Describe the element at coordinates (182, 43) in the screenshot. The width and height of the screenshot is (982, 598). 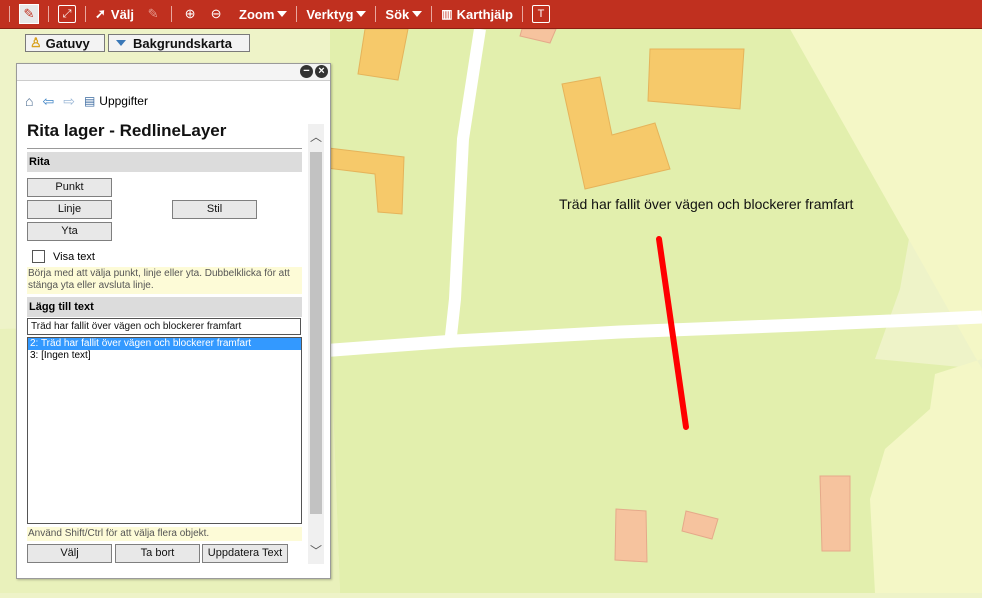
I see `background-map-label: Bakgrundskarta` at that location.